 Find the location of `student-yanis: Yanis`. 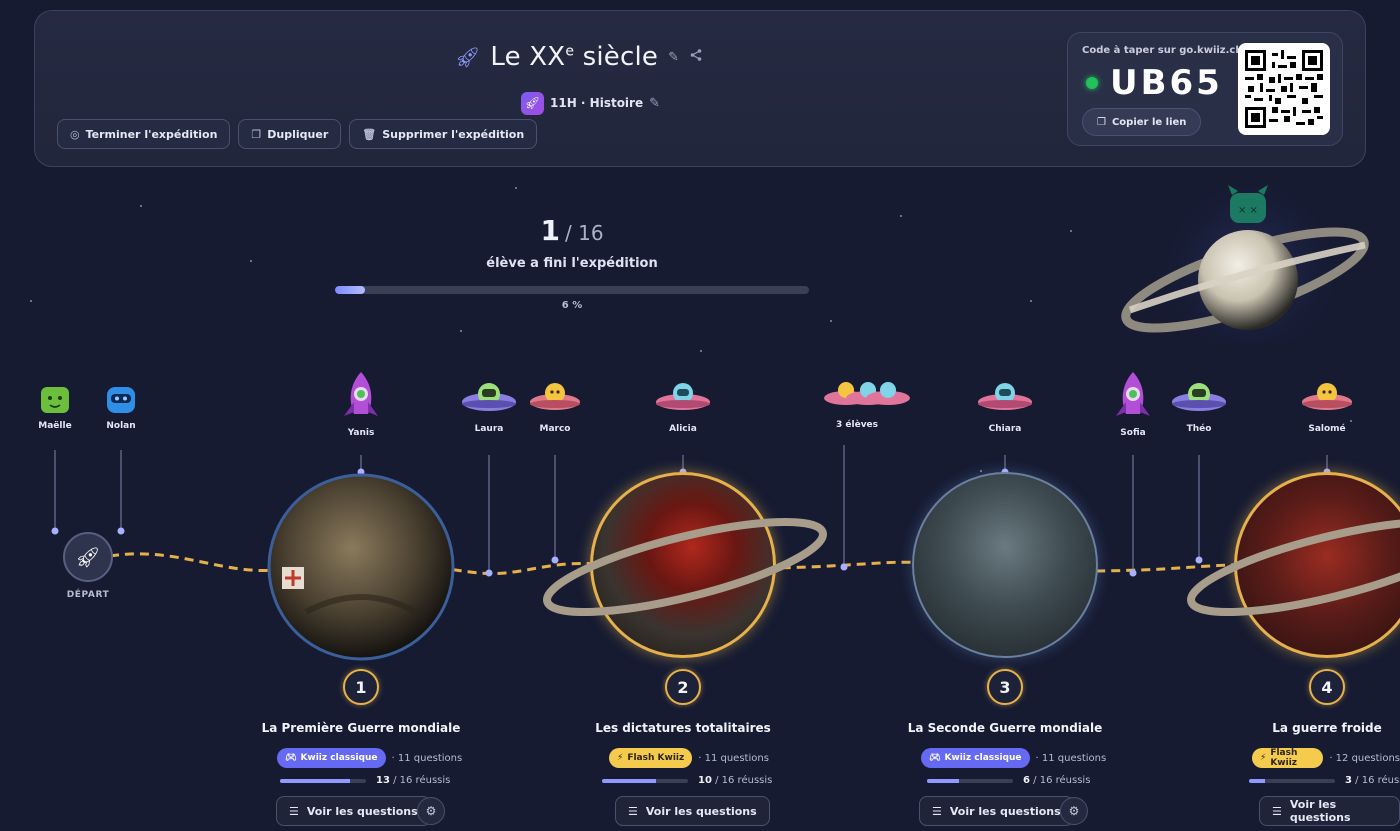

student-yanis: Yanis is located at coordinates (361, 404).